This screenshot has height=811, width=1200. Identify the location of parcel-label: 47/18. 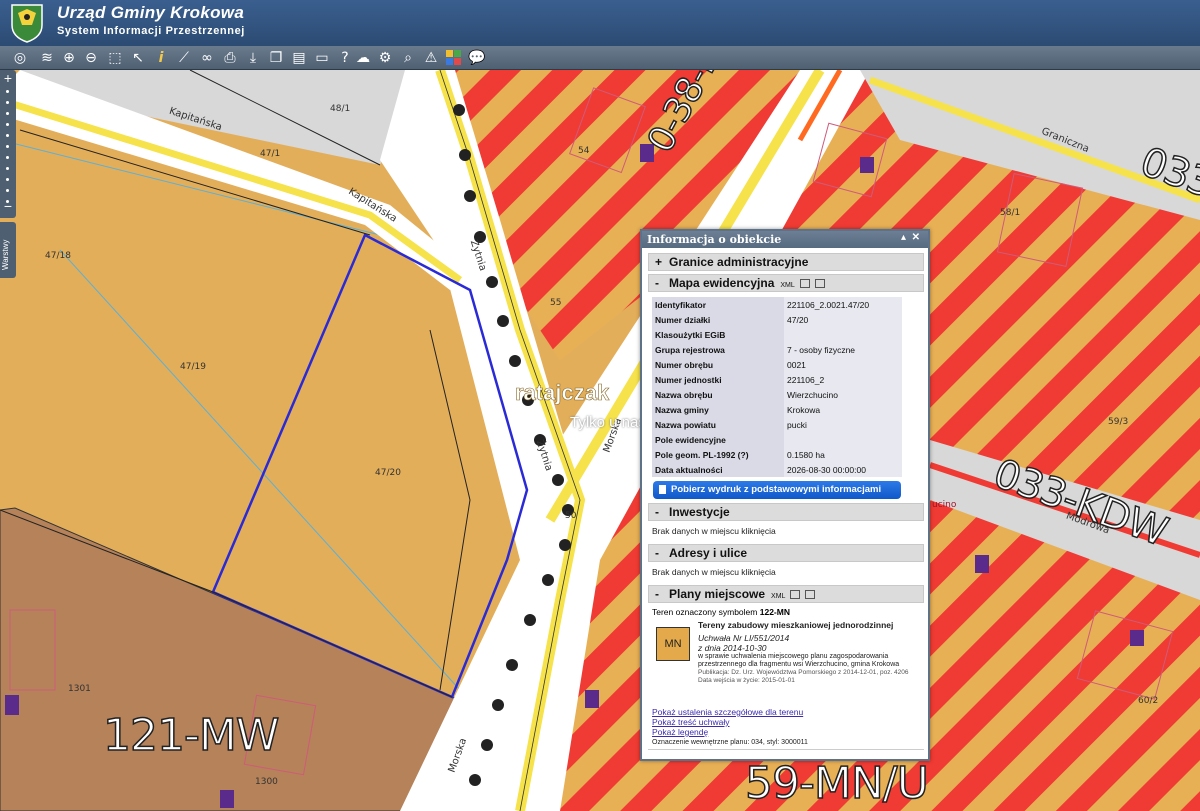
(58, 256).